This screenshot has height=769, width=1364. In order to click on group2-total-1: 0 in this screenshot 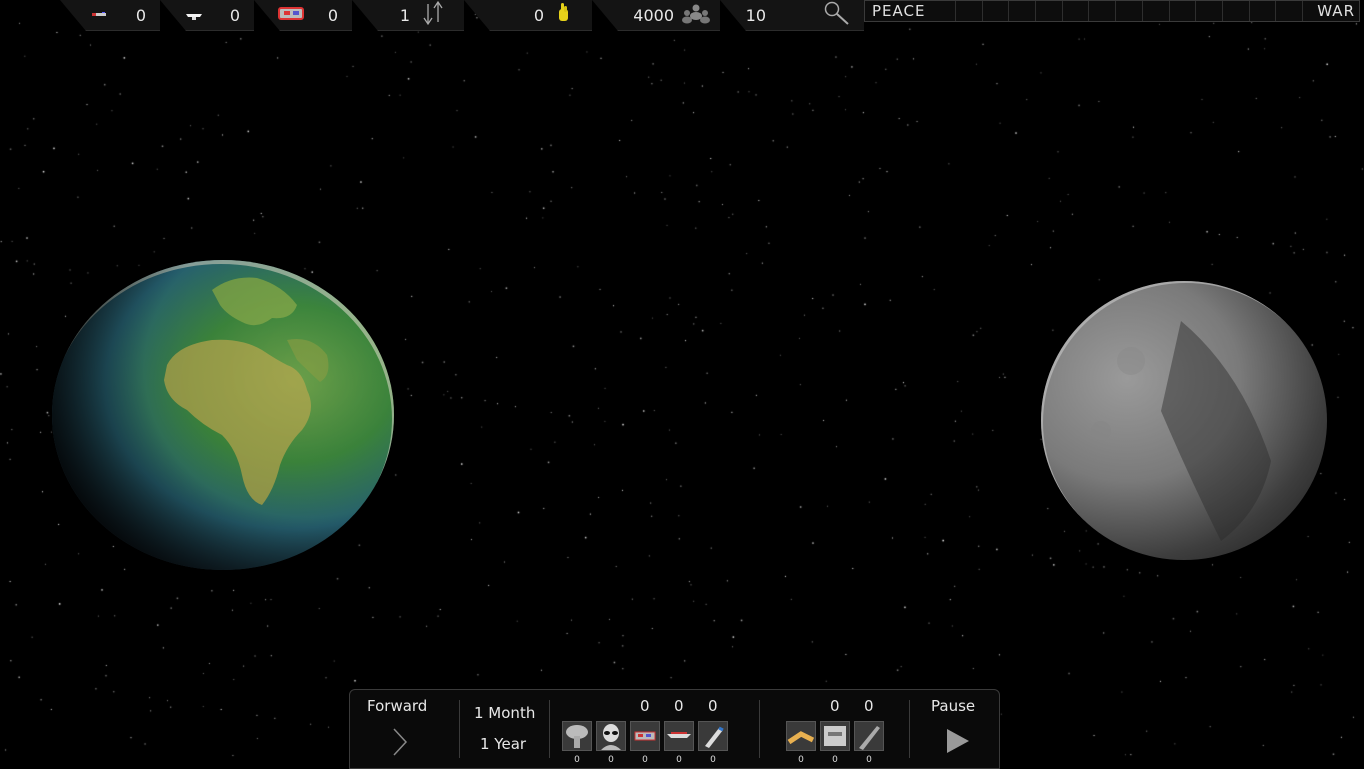, I will do `click(835, 706)`.